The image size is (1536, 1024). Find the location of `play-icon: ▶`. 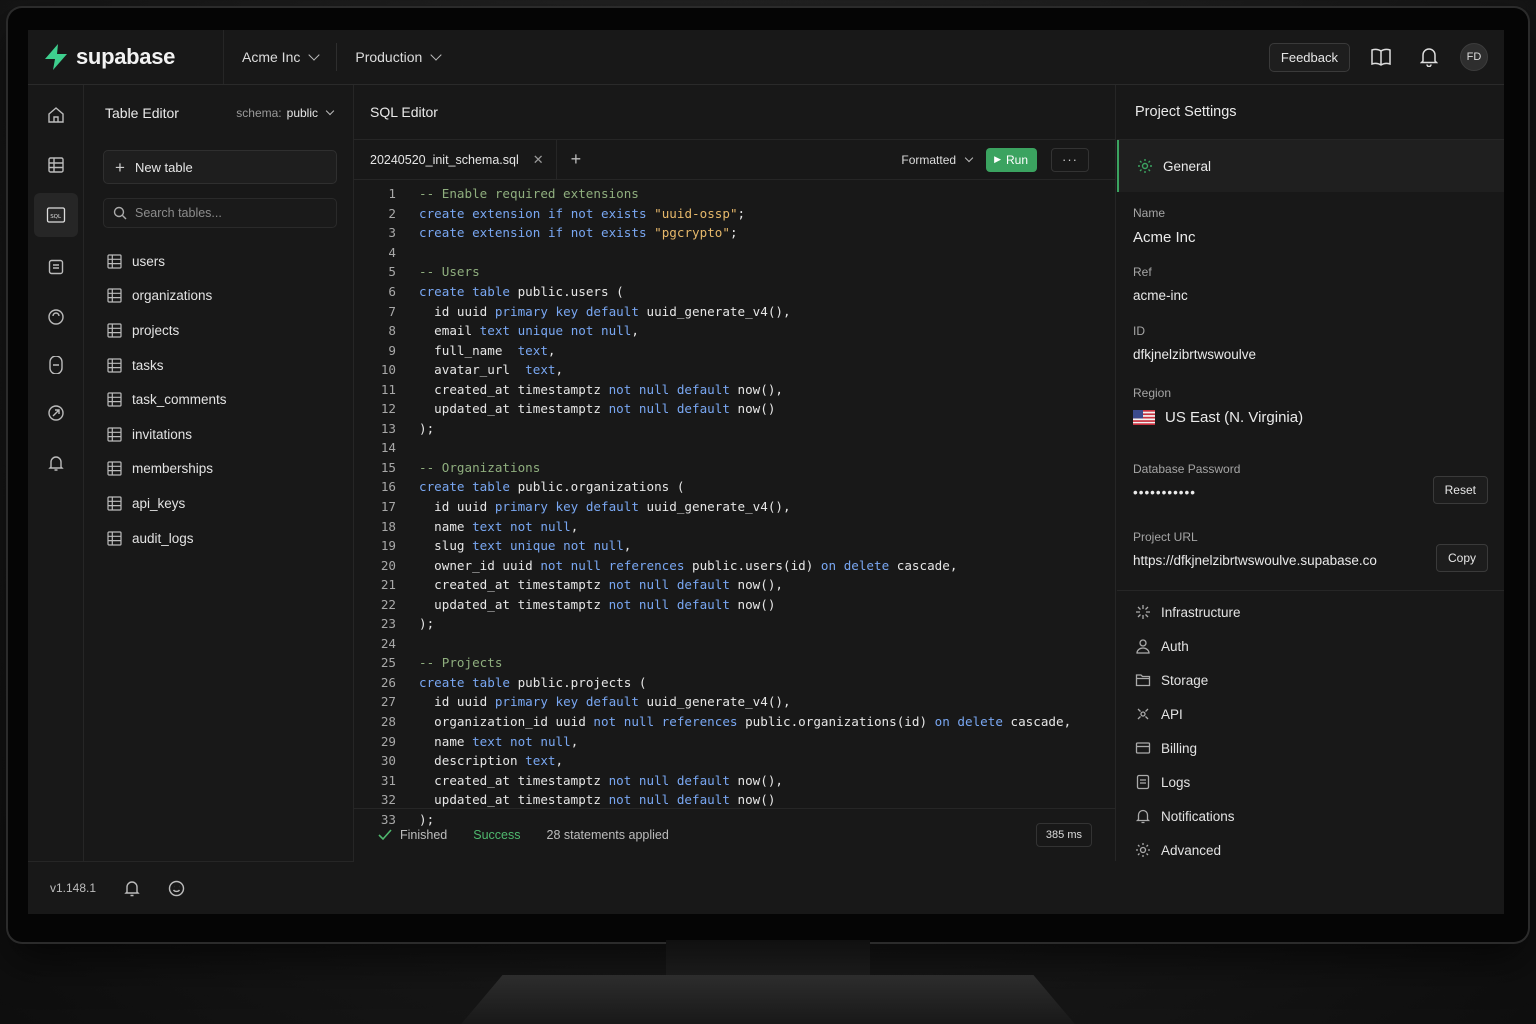

play-icon: ▶ is located at coordinates (997, 159).